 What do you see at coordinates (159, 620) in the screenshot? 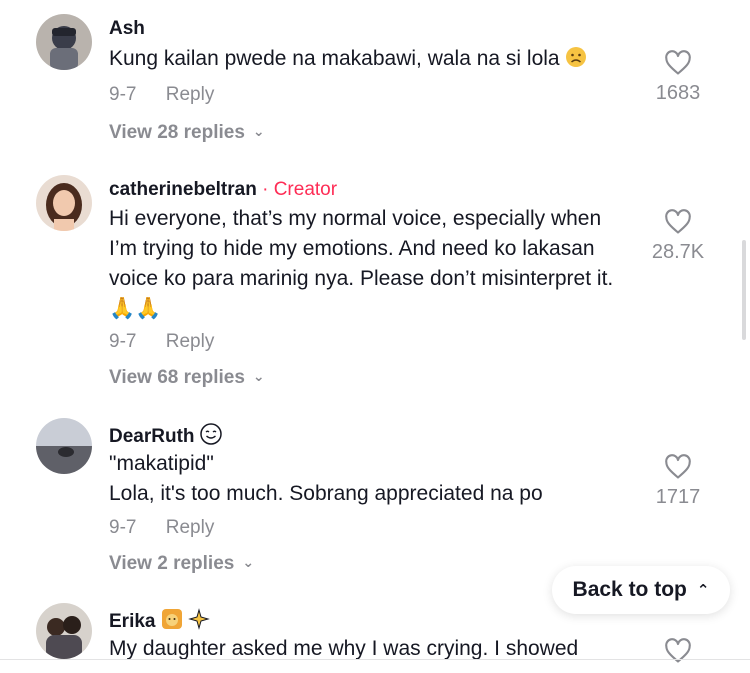
I see `username: Erika` at bounding box center [159, 620].